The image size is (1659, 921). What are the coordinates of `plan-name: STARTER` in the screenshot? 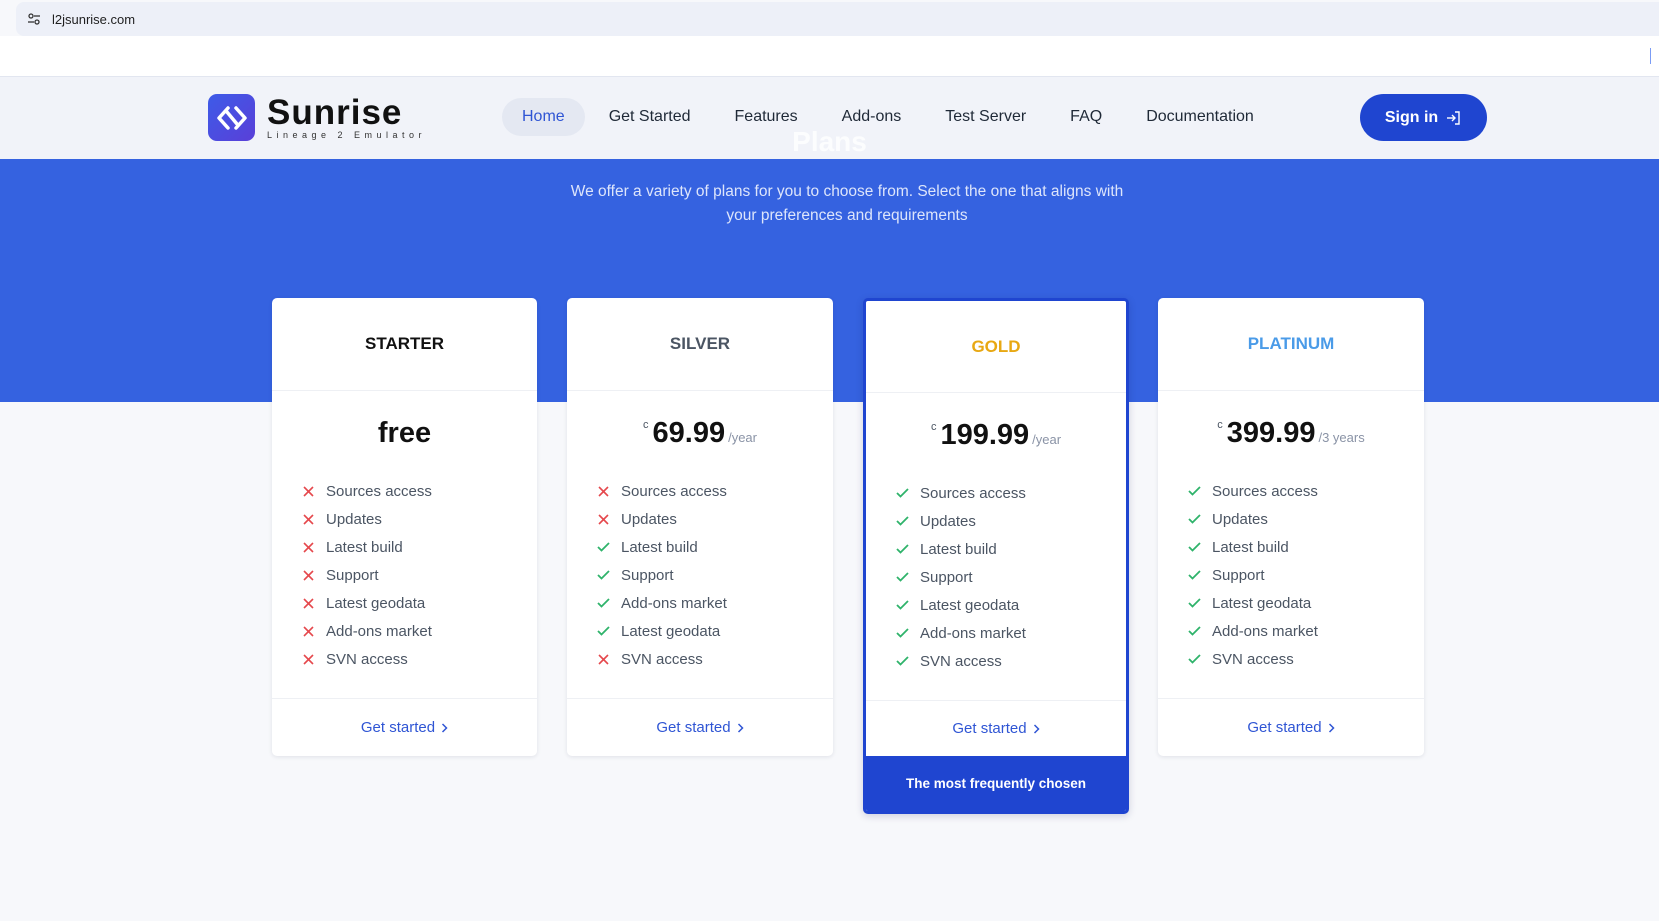 It's located at (404, 344).